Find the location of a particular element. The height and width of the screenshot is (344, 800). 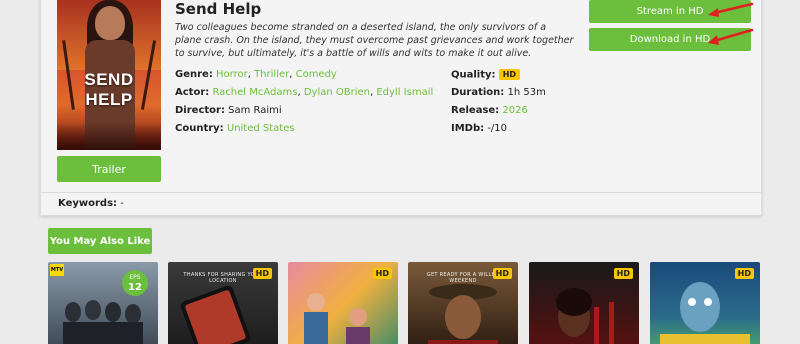

country-row: Country: United States is located at coordinates (235, 128).